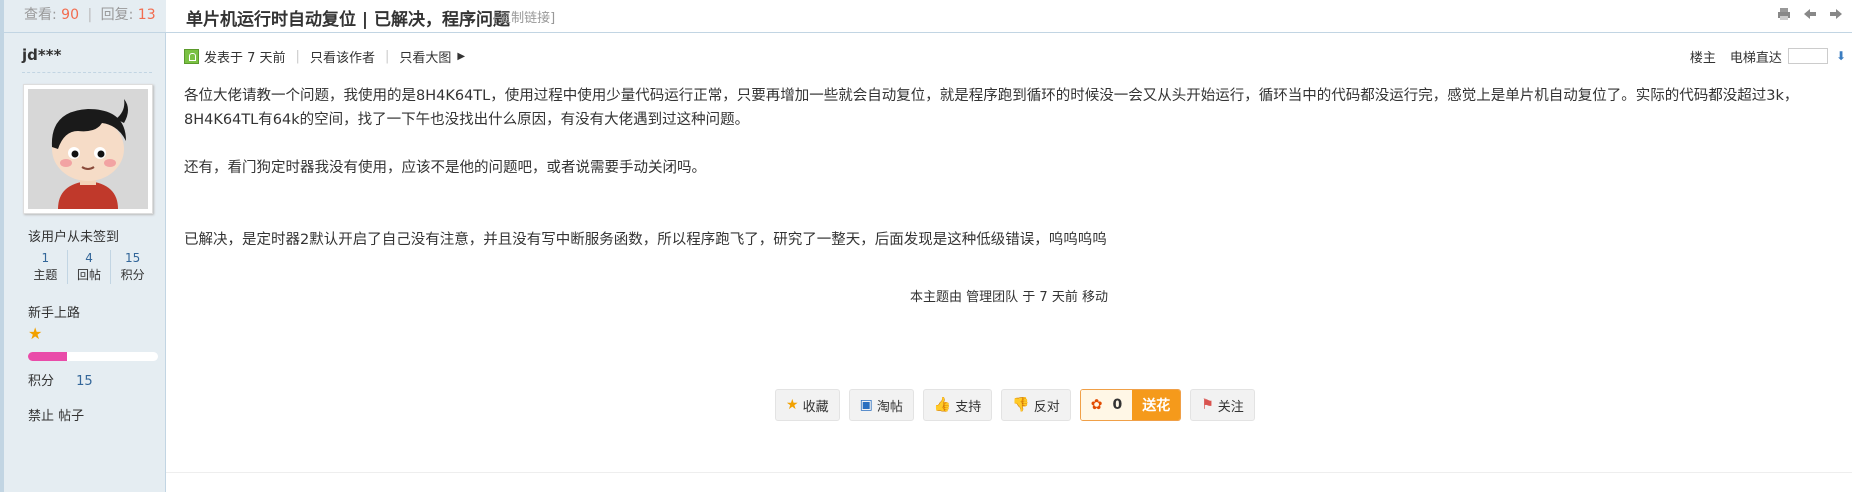 This screenshot has width=1852, height=492. What do you see at coordinates (1046, 407) in the screenshot?
I see `oppose-label: 反对` at bounding box center [1046, 407].